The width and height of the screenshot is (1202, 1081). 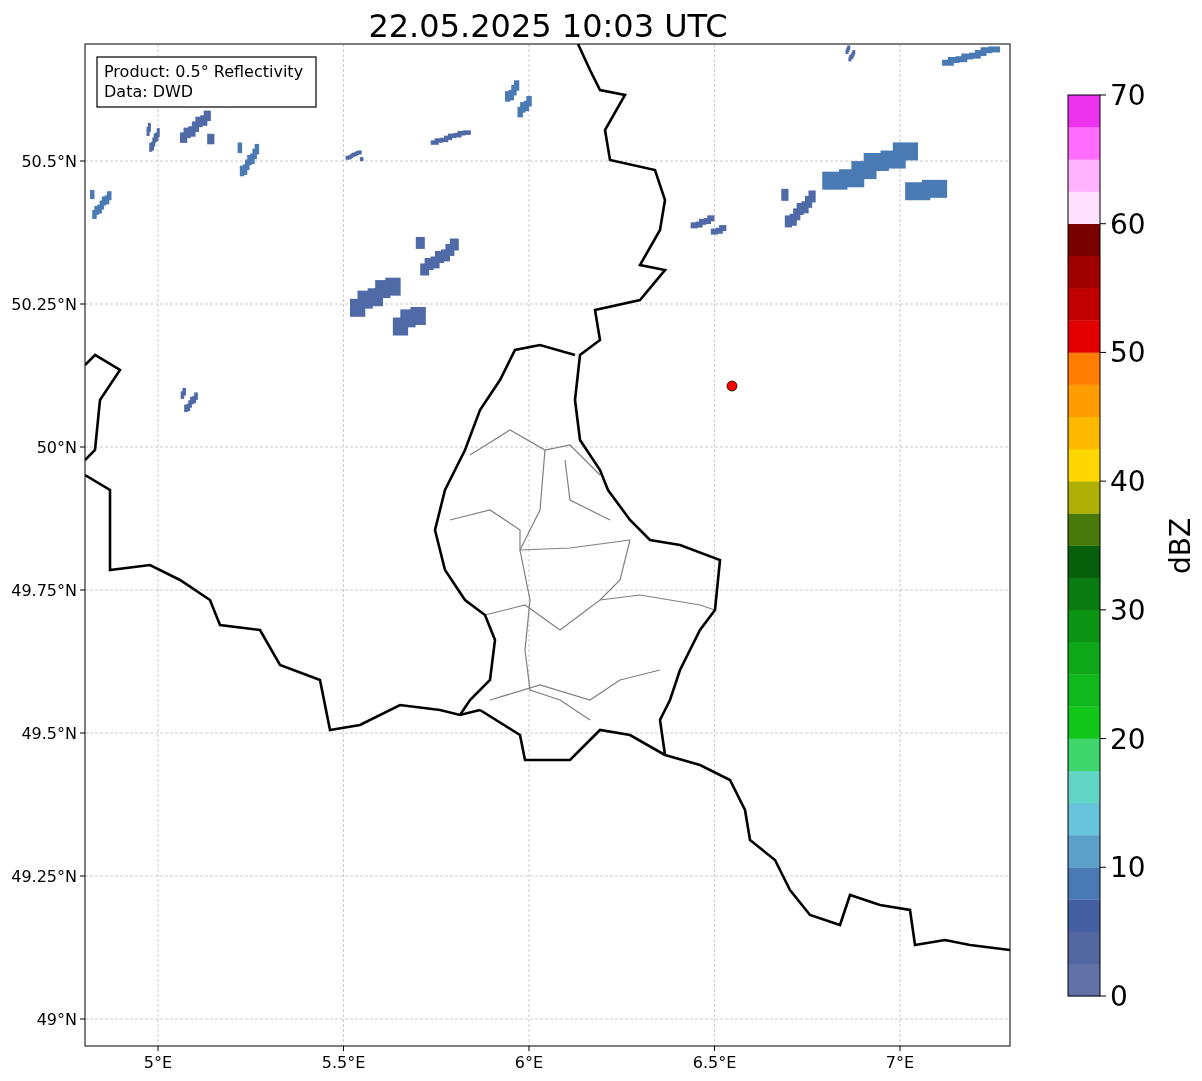 I want to click on colorbar-tick-label: 50, so click(x=1128, y=353).